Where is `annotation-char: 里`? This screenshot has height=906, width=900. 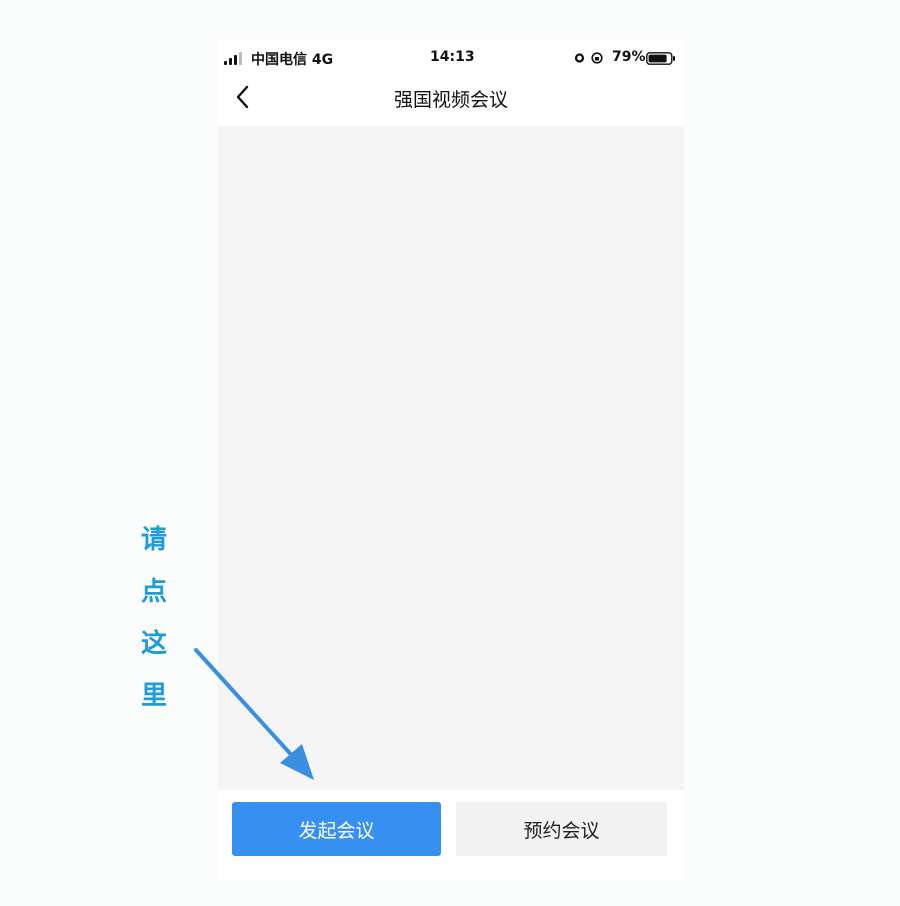
annotation-char: 里 is located at coordinates (153, 696).